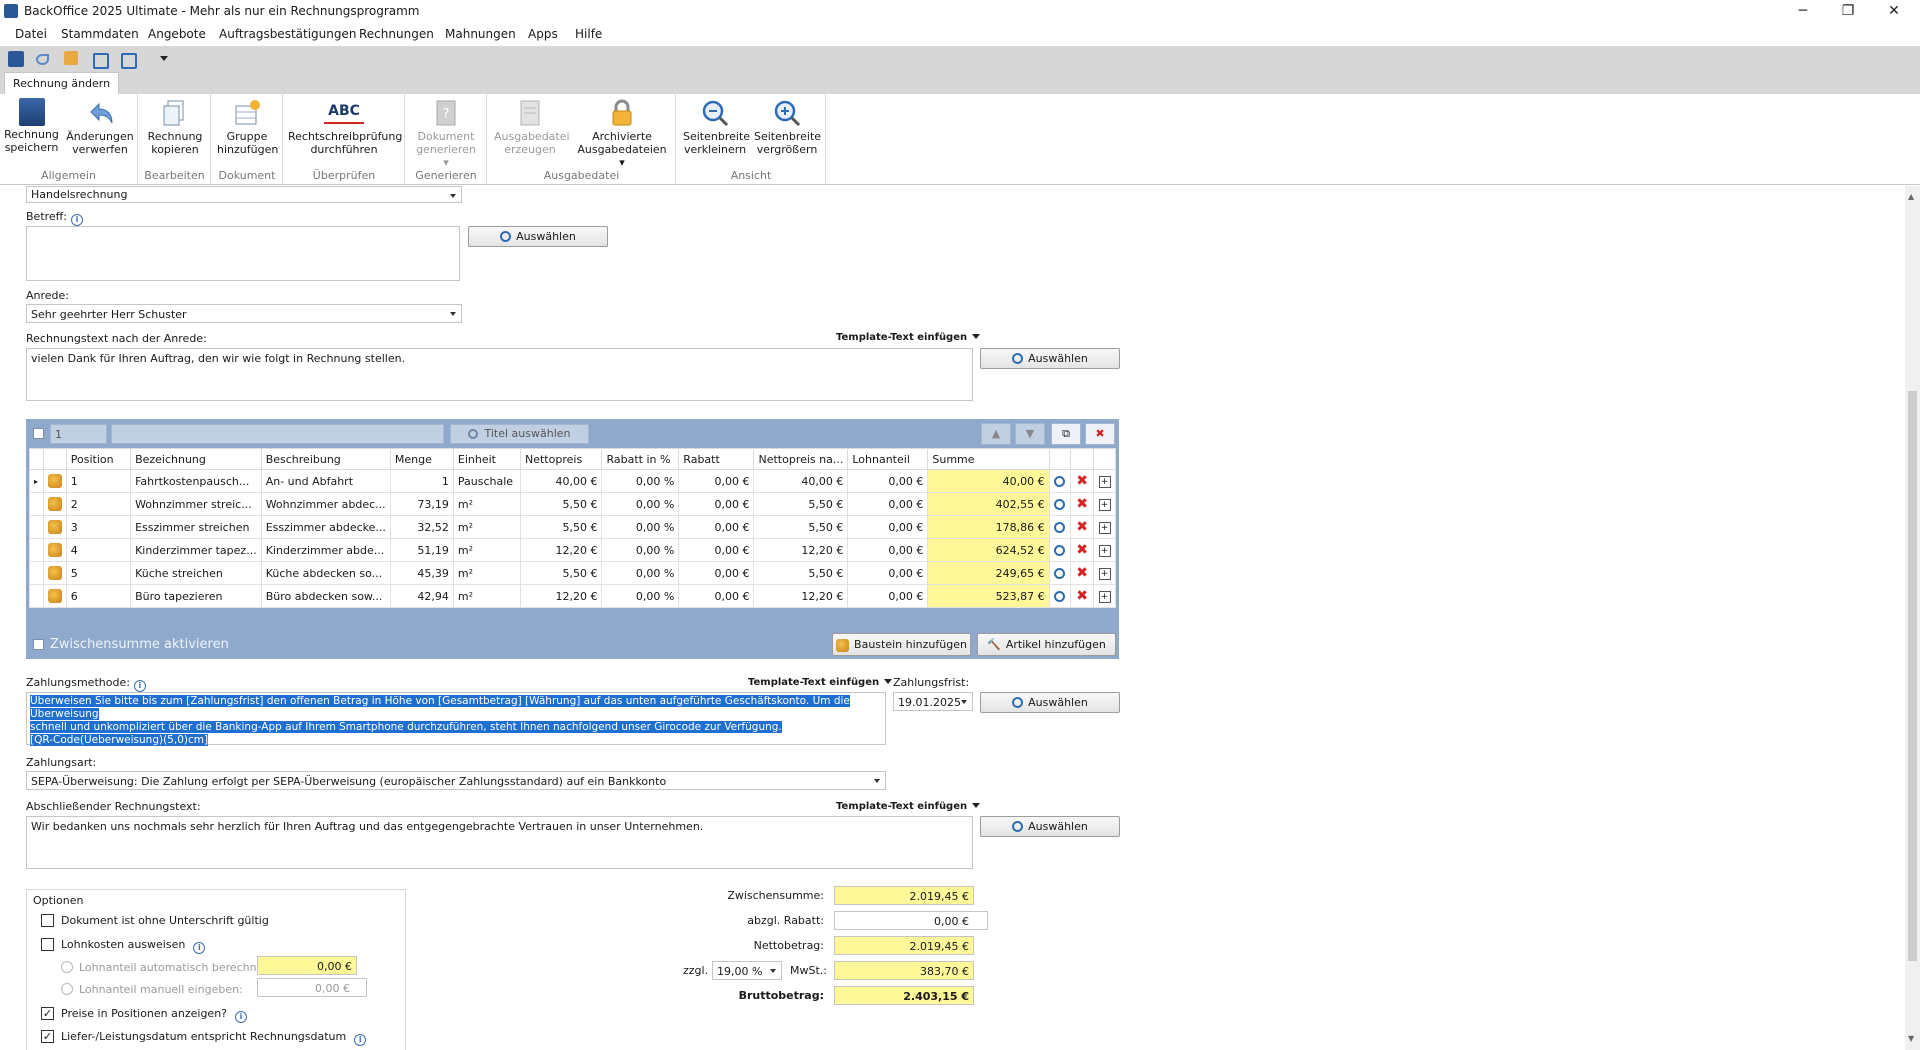 The height and width of the screenshot is (1050, 1920). Describe the element at coordinates (98, 550) in the screenshot. I see `cell-pos: 4` at that location.